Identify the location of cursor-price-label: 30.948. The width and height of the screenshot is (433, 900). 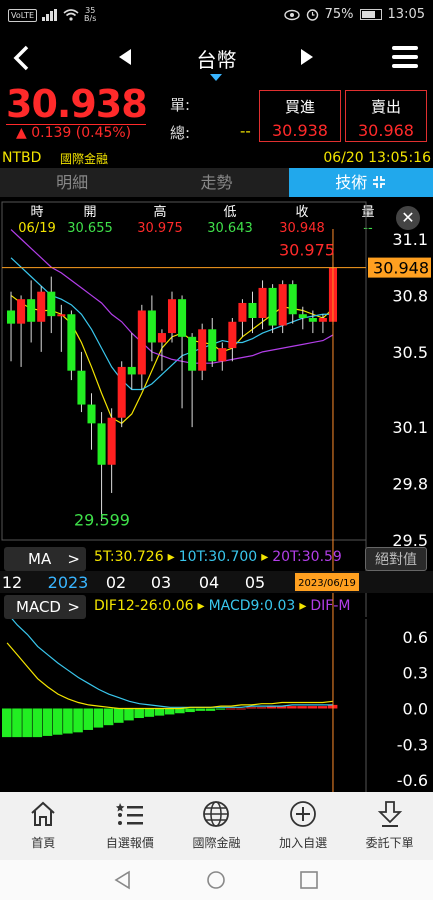
(401, 268).